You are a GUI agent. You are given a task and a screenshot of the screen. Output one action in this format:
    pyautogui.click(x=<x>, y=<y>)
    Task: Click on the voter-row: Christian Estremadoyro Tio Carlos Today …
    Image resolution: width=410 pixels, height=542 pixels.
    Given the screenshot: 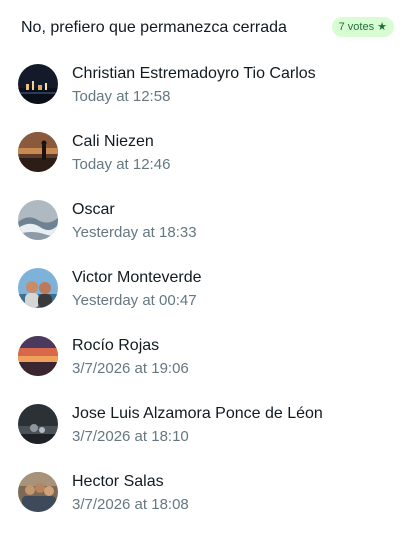 What is the action you would take?
    pyautogui.click(x=205, y=84)
    